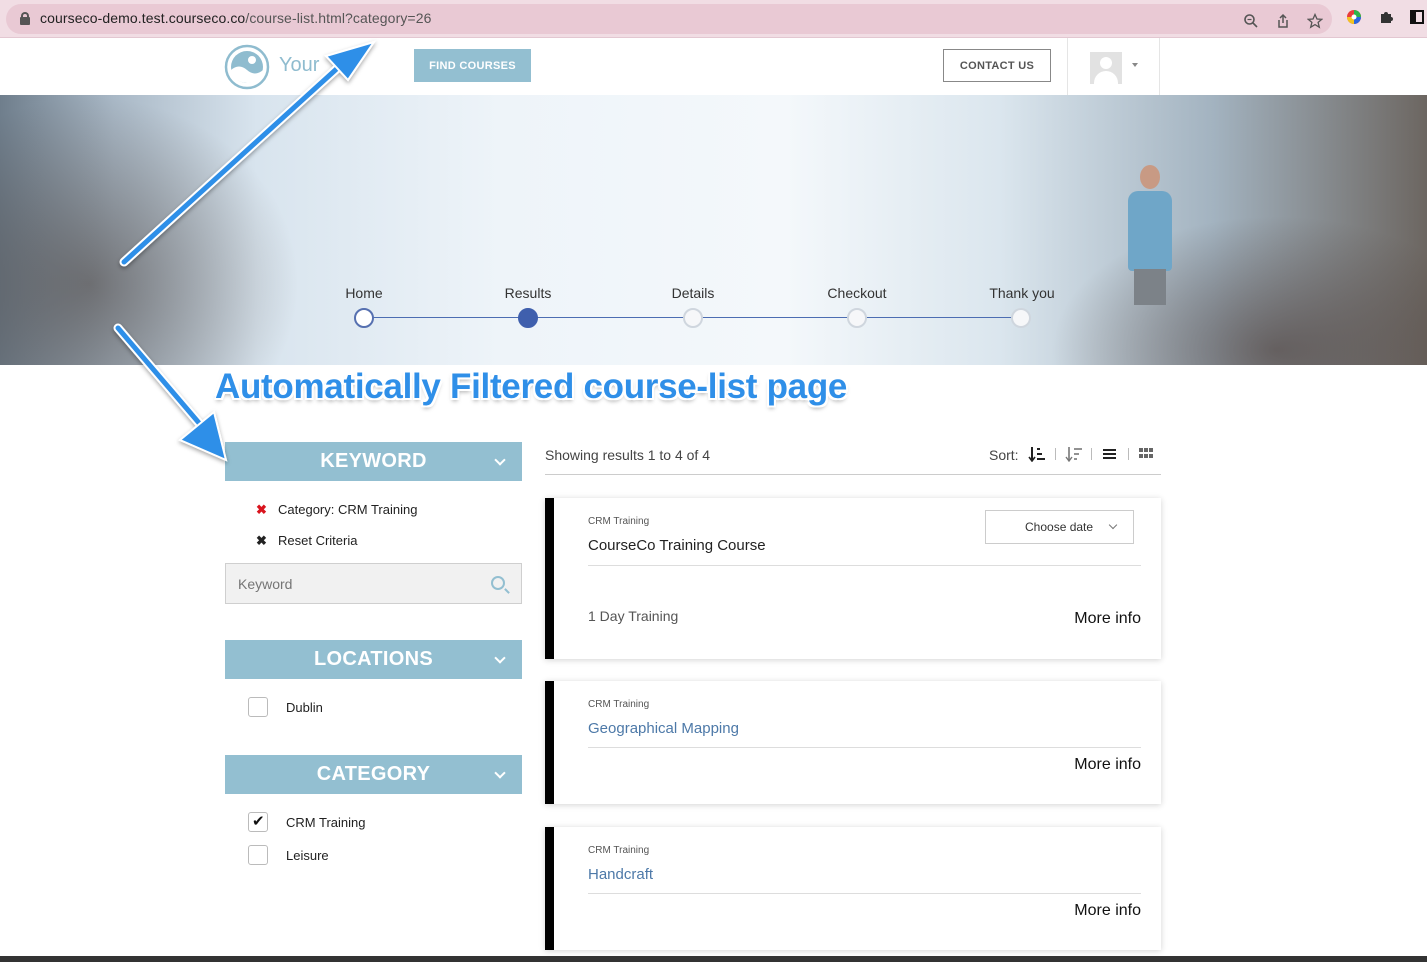 The width and height of the screenshot is (1427, 962). What do you see at coordinates (531, 386) in the screenshot?
I see `annotation-title: Automatically Filtered course-list page` at bounding box center [531, 386].